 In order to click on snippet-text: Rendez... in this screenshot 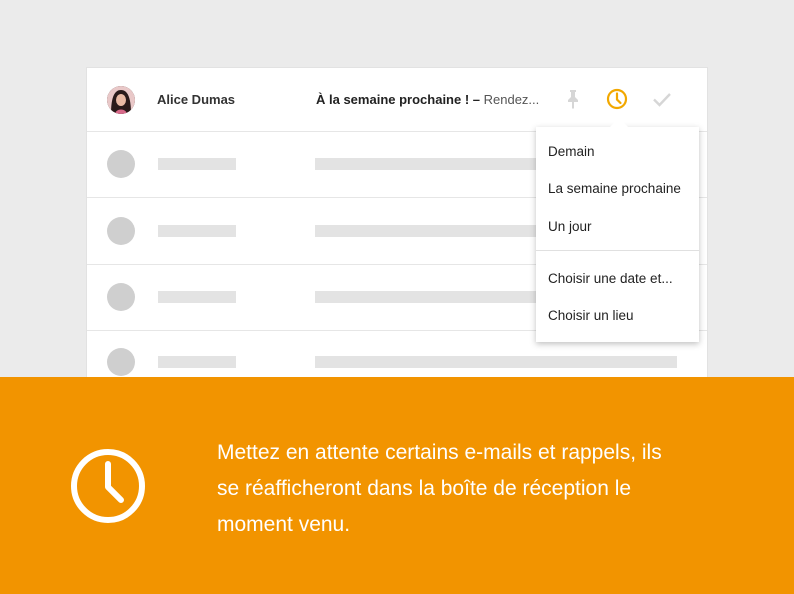, I will do `click(510, 99)`.